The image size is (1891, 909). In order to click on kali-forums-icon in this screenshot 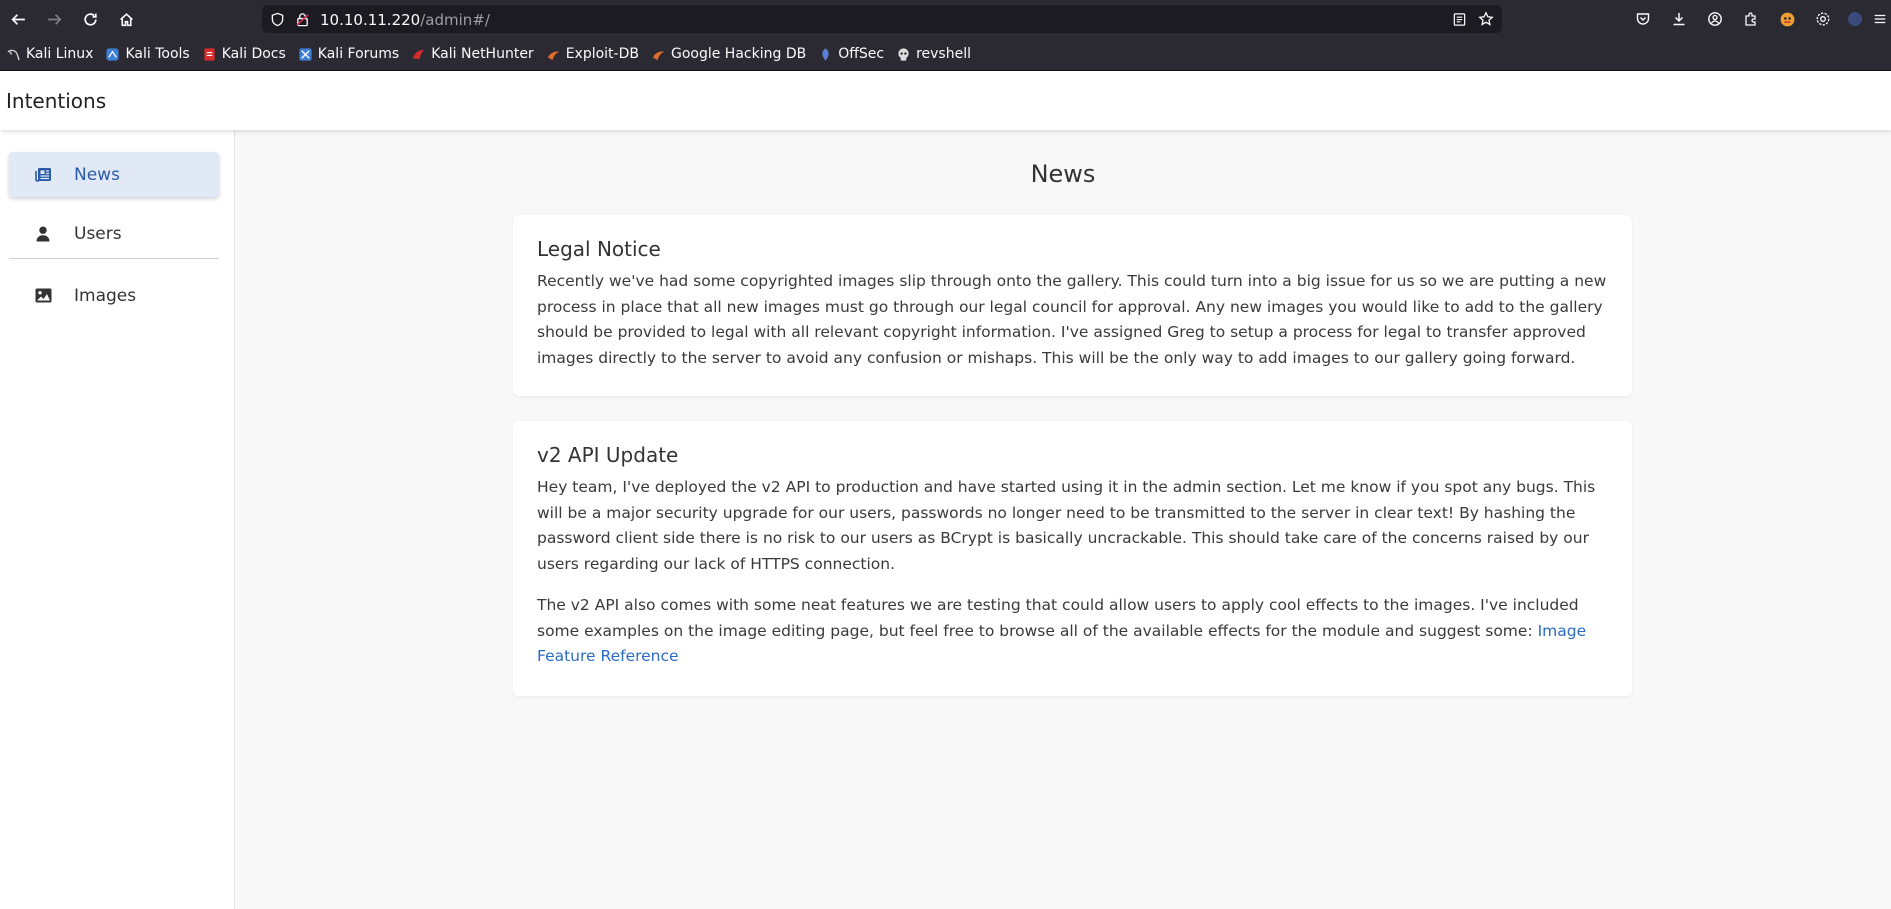, I will do `click(305, 54)`.